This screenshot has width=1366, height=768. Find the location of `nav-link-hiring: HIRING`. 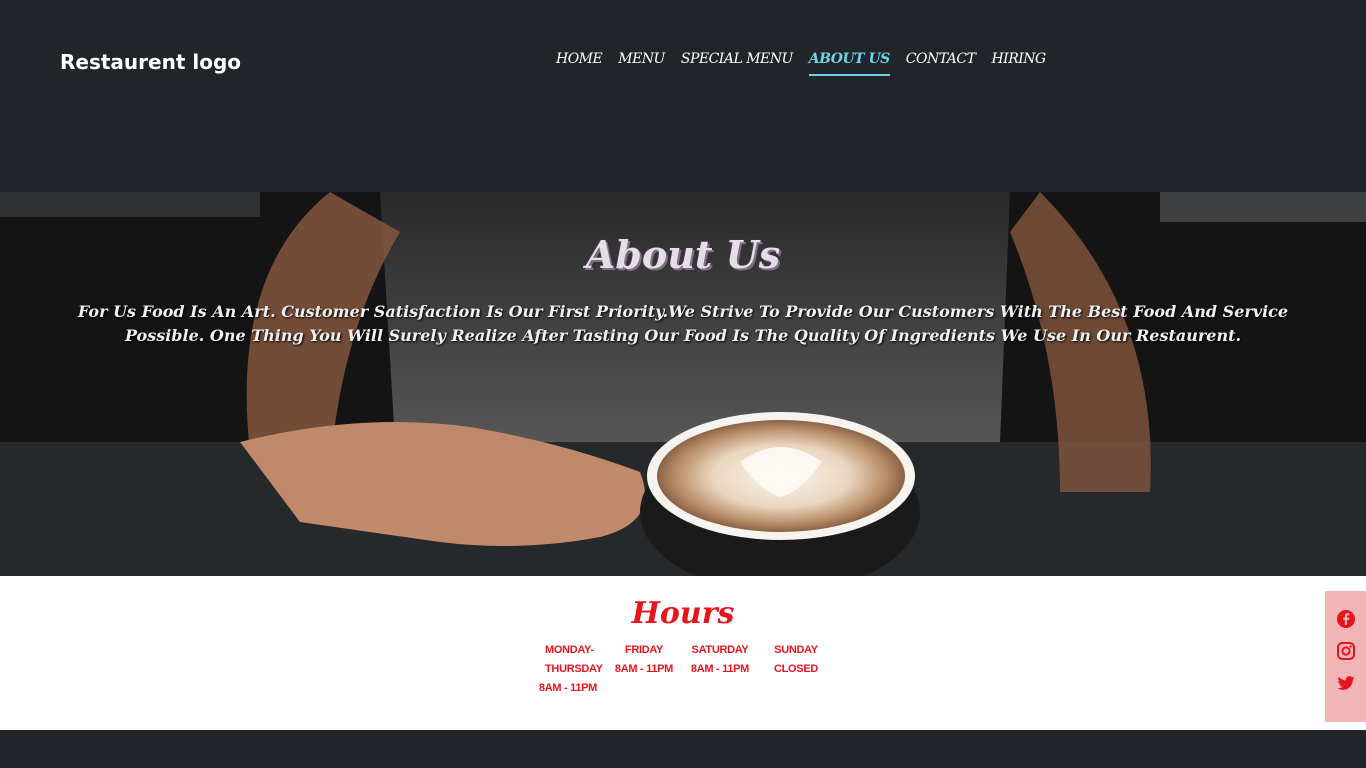

nav-link-hiring: HIRING is located at coordinates (1018, 63).